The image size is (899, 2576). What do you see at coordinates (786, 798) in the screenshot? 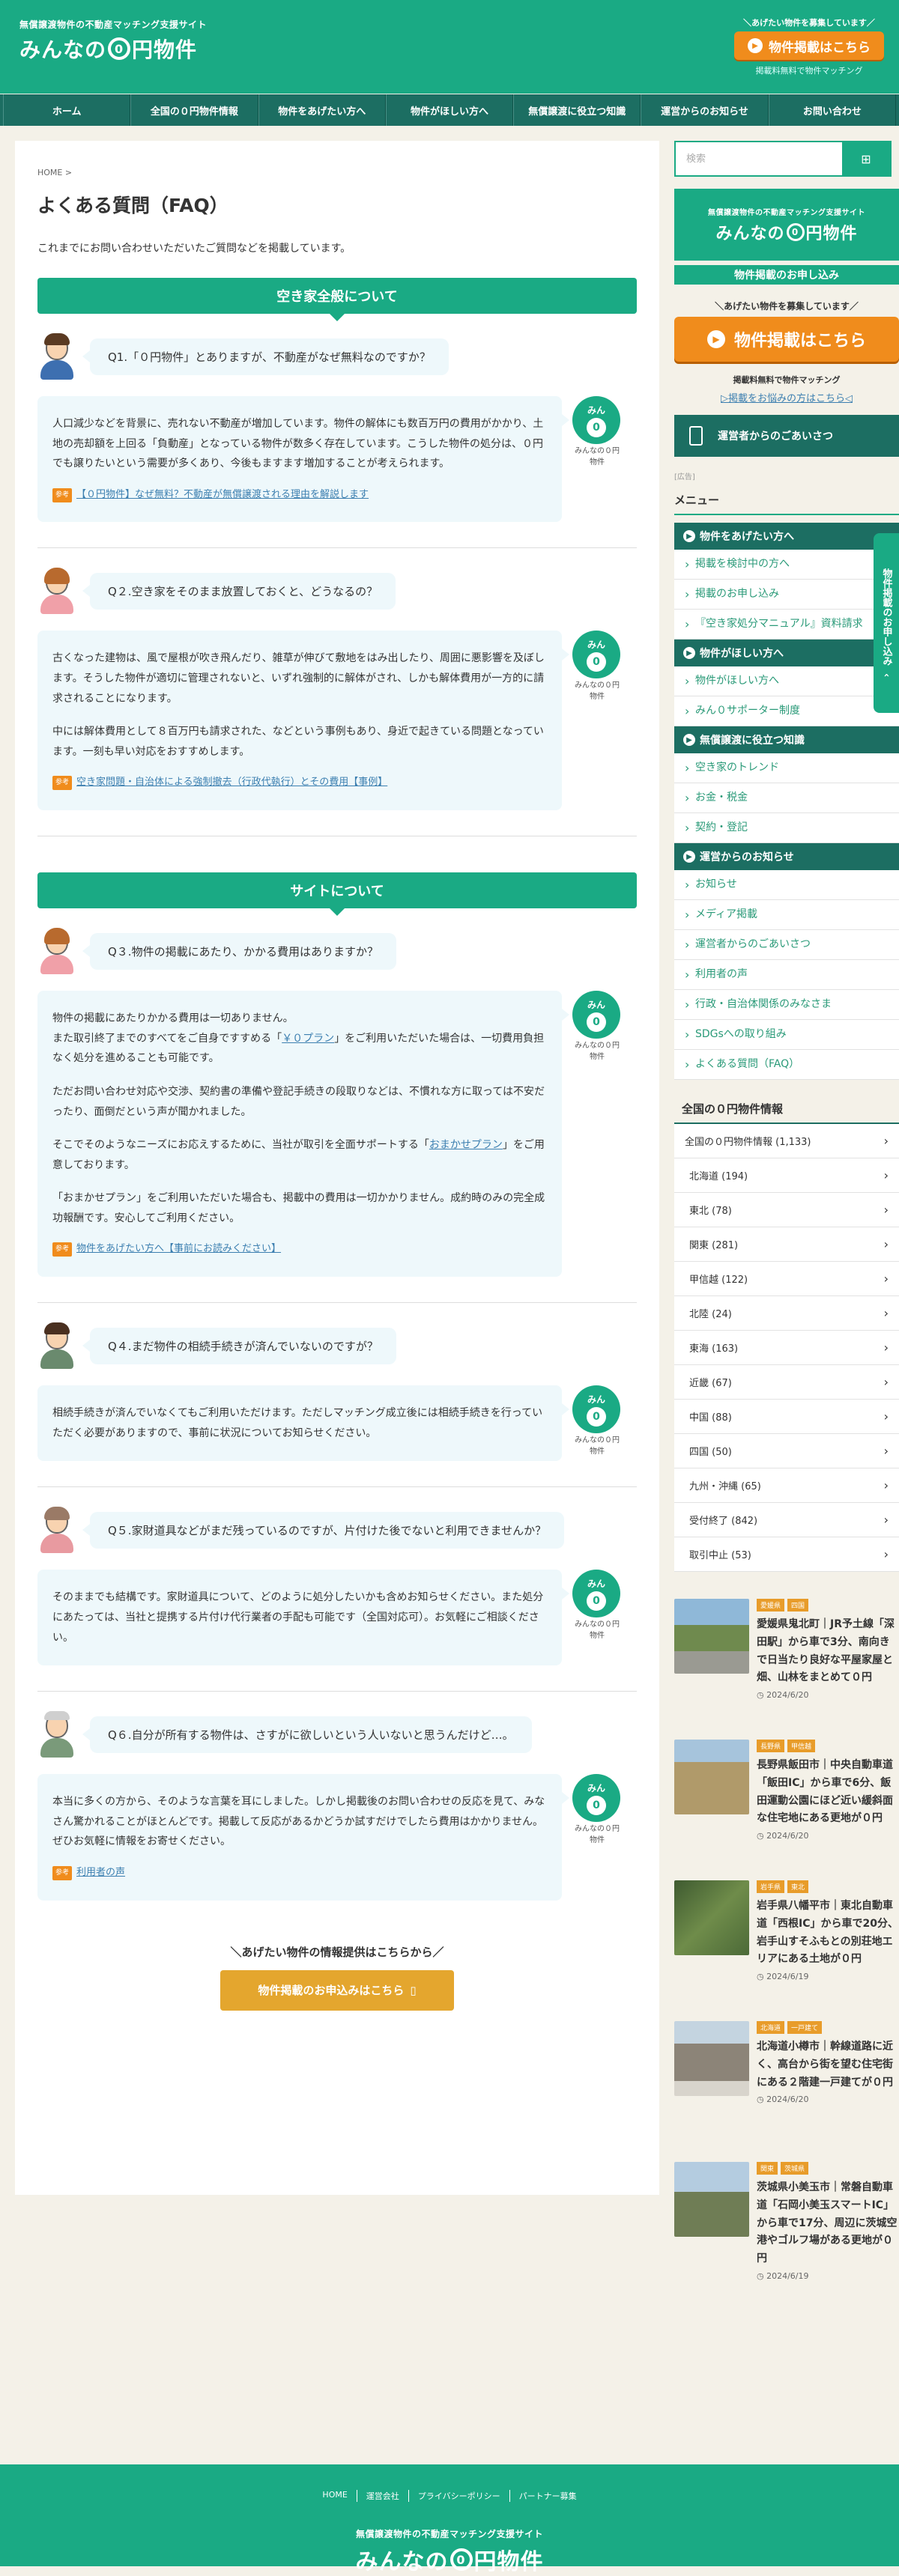
I see `menu-item: お金・税金` at bounding box center [786, 798].